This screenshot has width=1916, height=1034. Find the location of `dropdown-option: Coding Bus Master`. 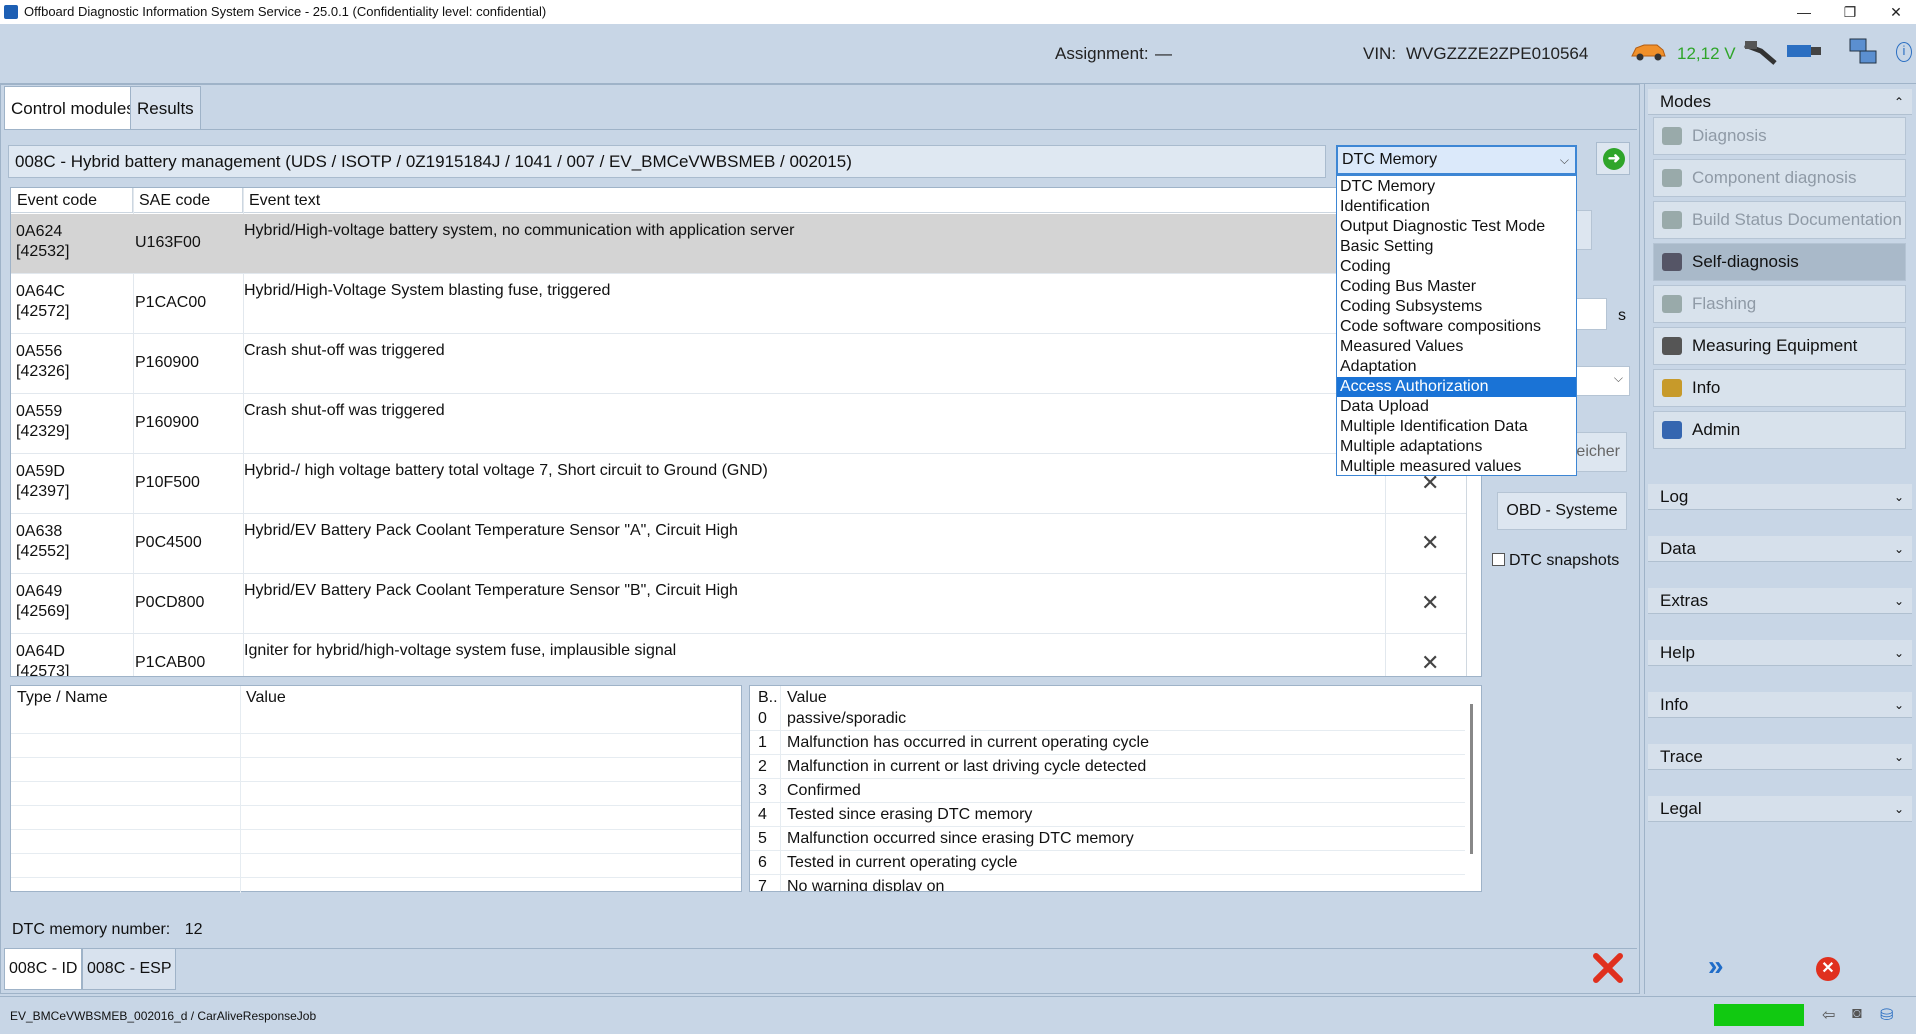

dropdown-option: Coding Bus Master is located at coordinates (1456, 287).